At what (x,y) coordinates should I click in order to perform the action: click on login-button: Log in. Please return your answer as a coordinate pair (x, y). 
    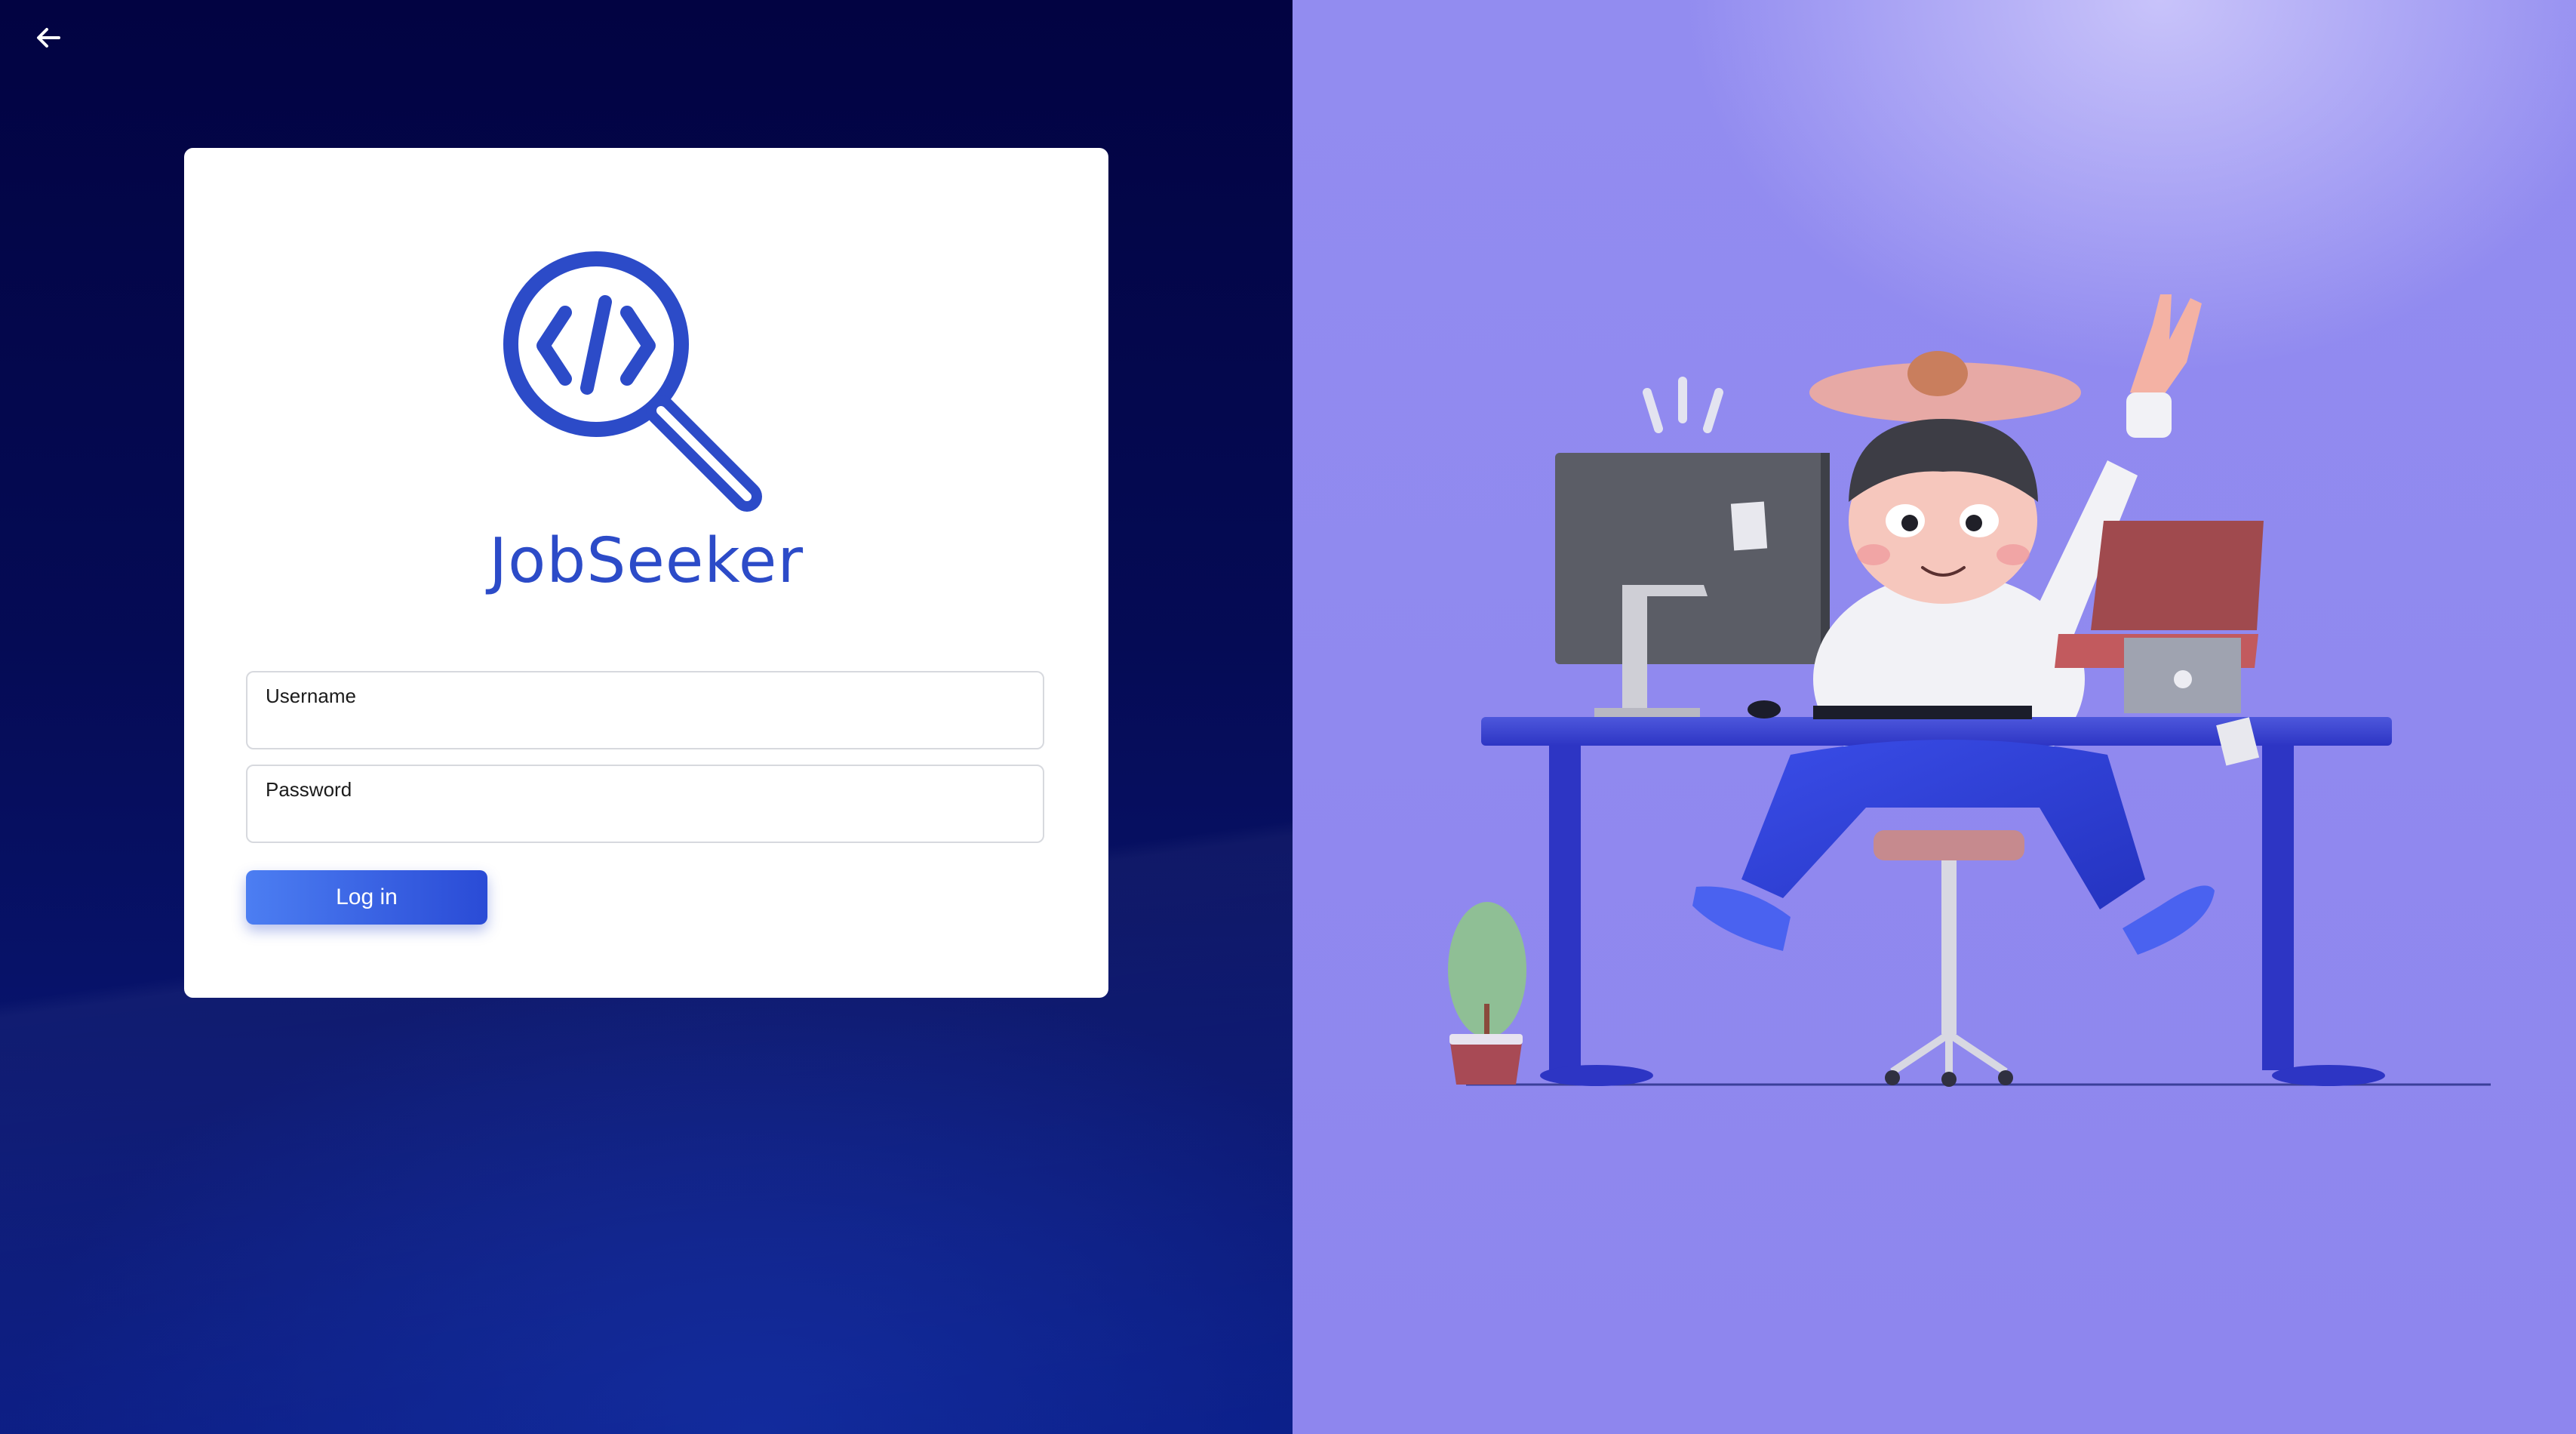
    Looking at the image, I should click on (366, 897).